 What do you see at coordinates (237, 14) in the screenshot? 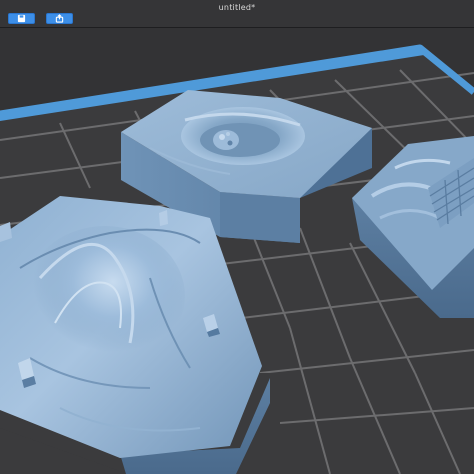
I see `title-bar: untitled*` at bounding box center [237, 14].